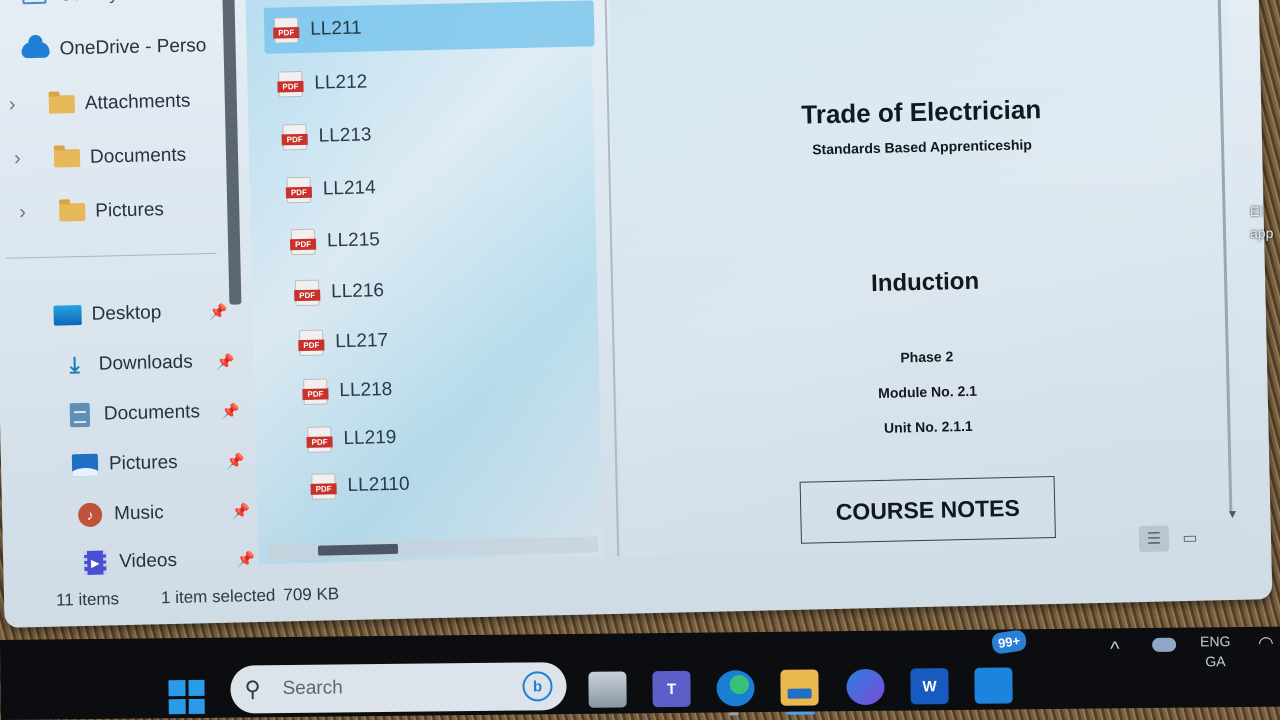 Image resolution: width=1280 pixels, height=720 pixels. Describe the element at coordinates (138, 513) in the screenshot. I see `sidebar-item-label: Music` at that location.